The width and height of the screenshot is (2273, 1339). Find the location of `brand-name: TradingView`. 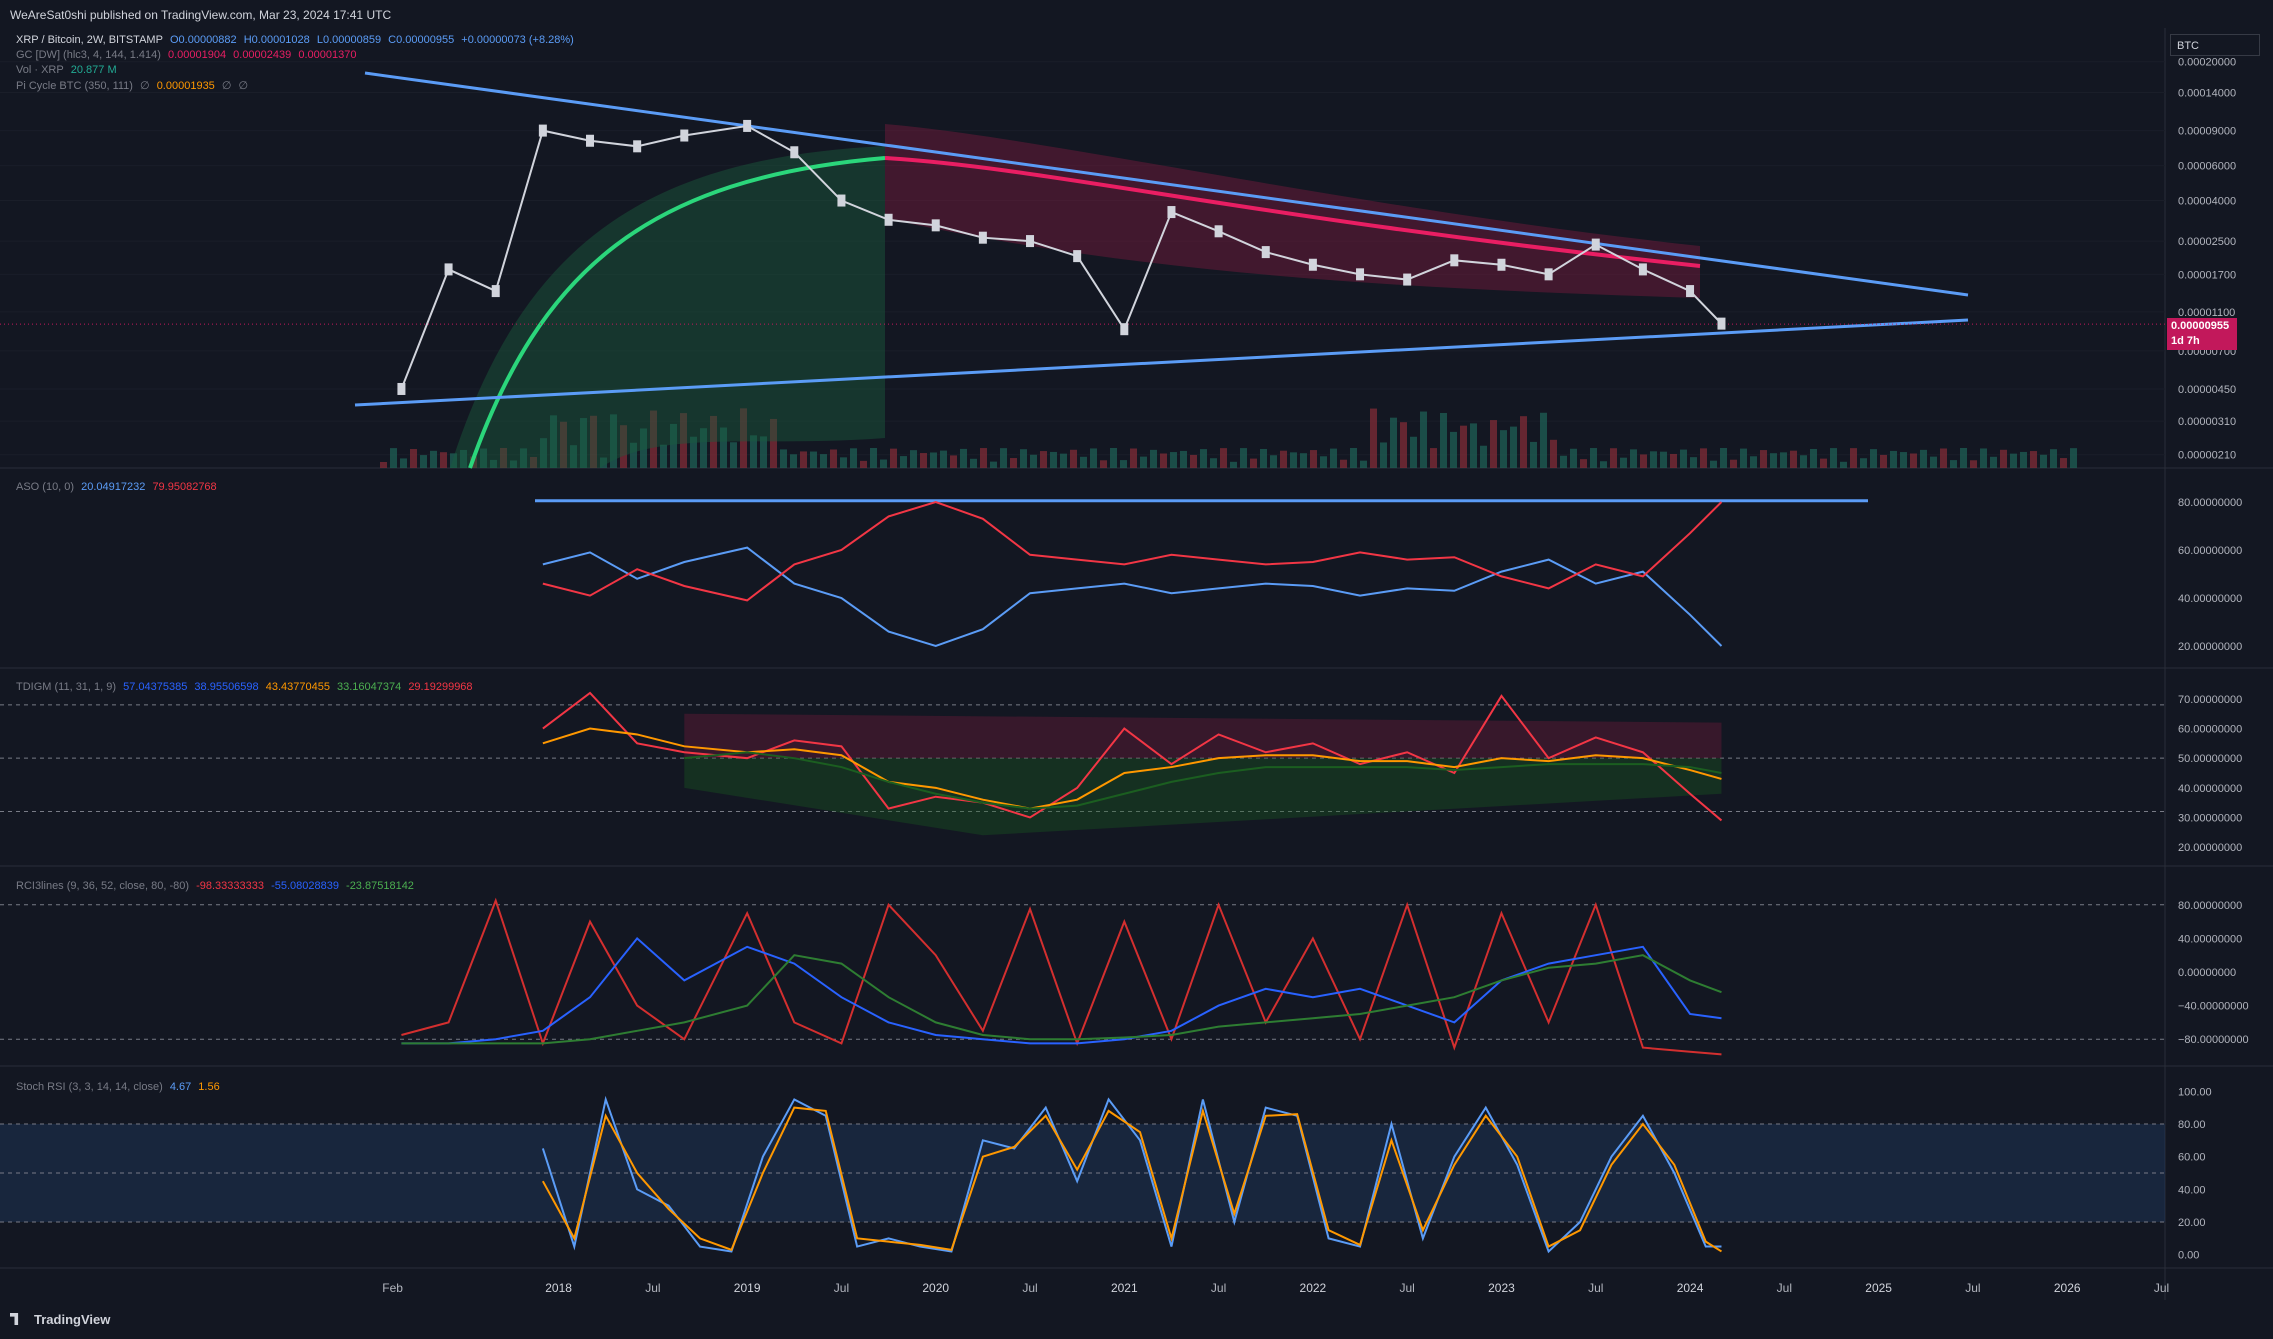

brand-name: TradingView is located at coordinates (72, 1319).